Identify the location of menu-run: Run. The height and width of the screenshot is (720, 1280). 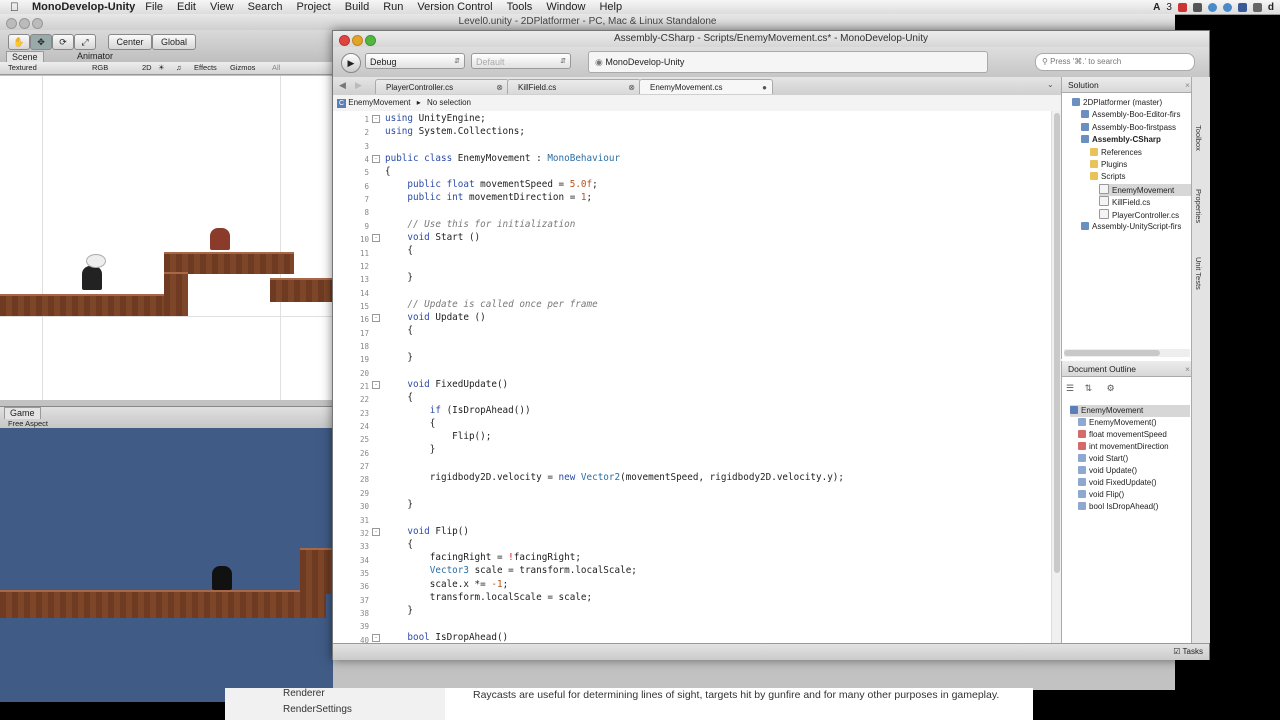
(393, 7).